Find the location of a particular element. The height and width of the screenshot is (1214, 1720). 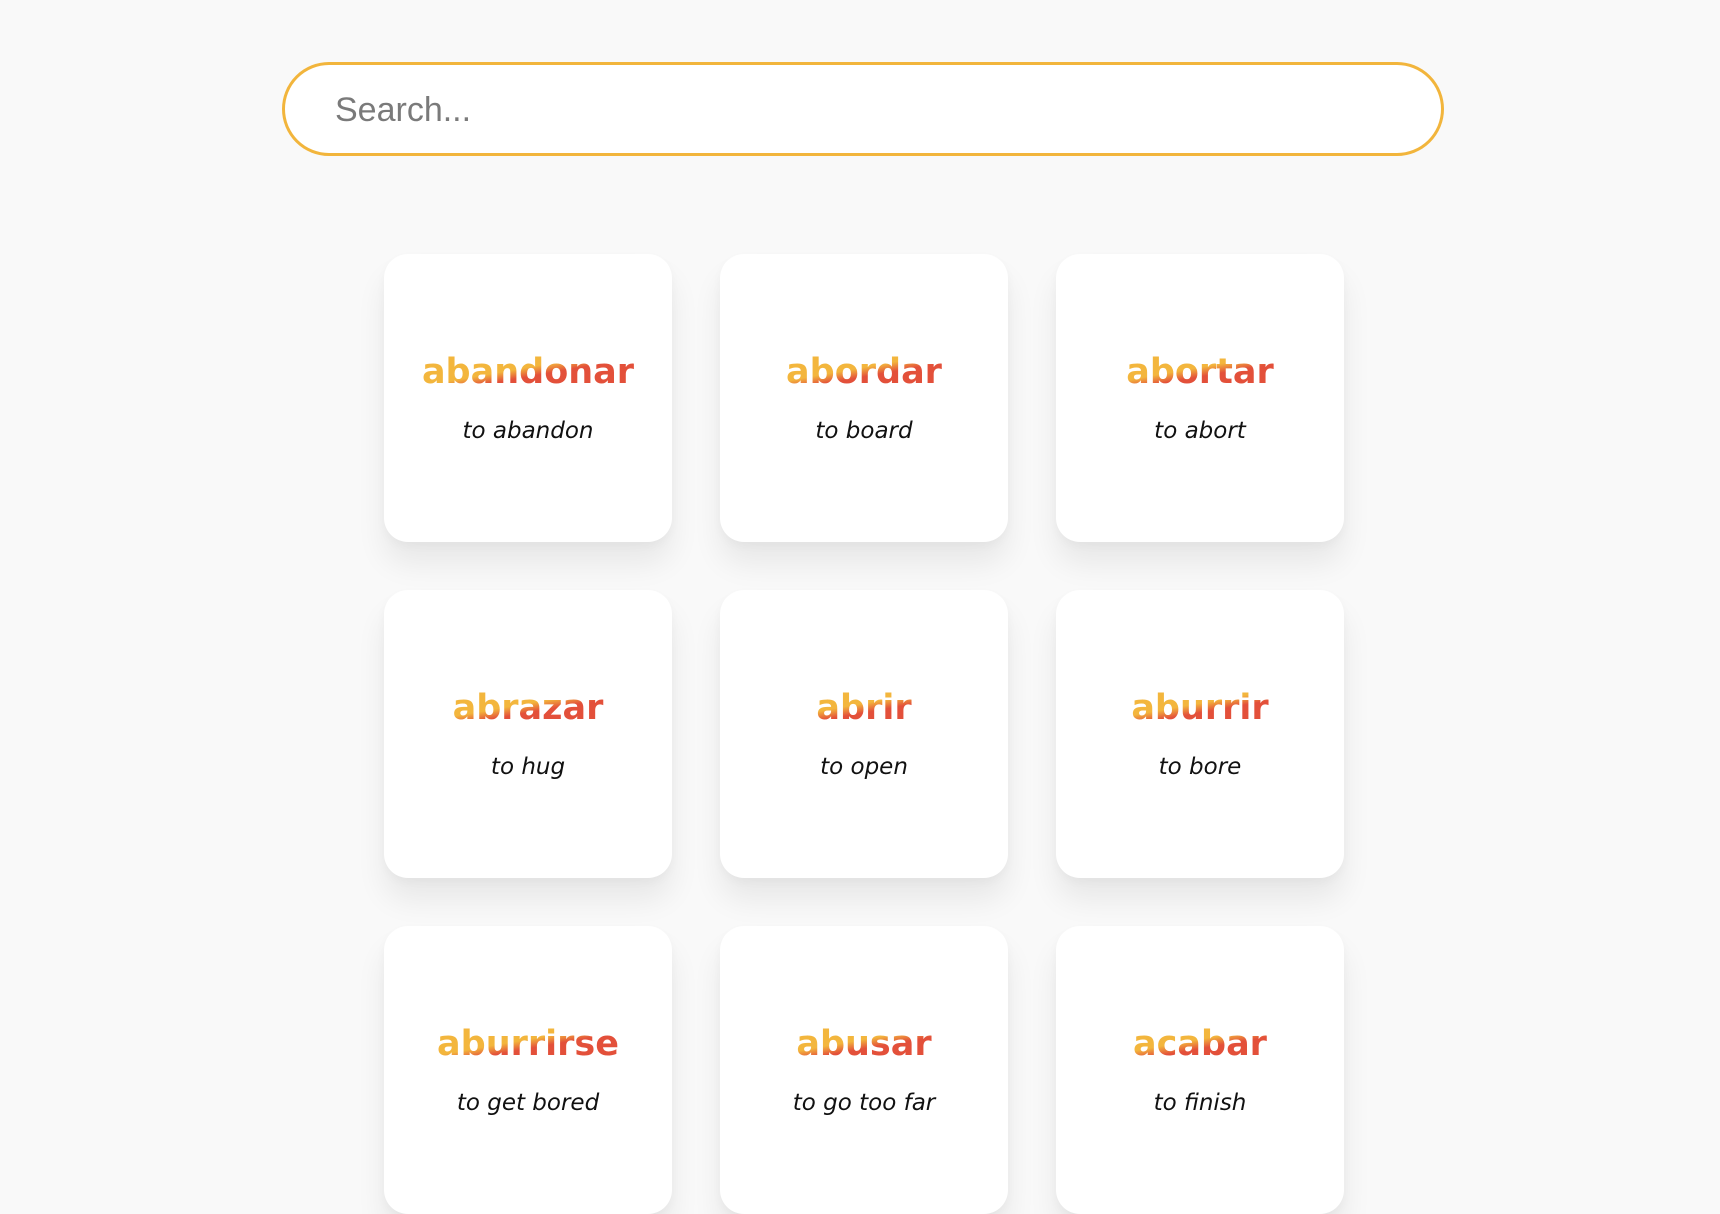

verb-translation: to finish is located at coordinates (1200, 1103).